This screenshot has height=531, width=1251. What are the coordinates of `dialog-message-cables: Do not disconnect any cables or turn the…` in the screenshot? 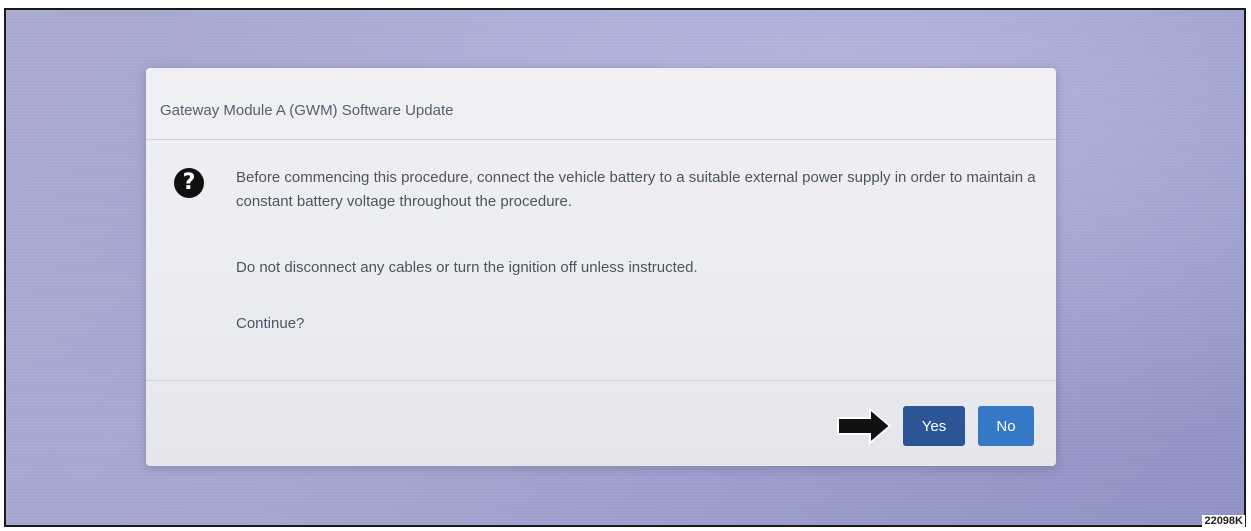 It's located at (467, 267).